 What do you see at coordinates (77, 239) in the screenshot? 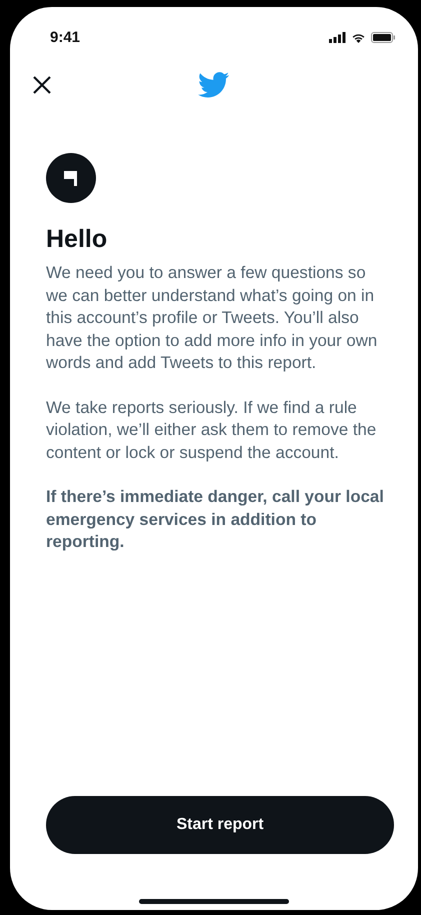
I see `page-title: Hello` at bounding box center [77, 239].